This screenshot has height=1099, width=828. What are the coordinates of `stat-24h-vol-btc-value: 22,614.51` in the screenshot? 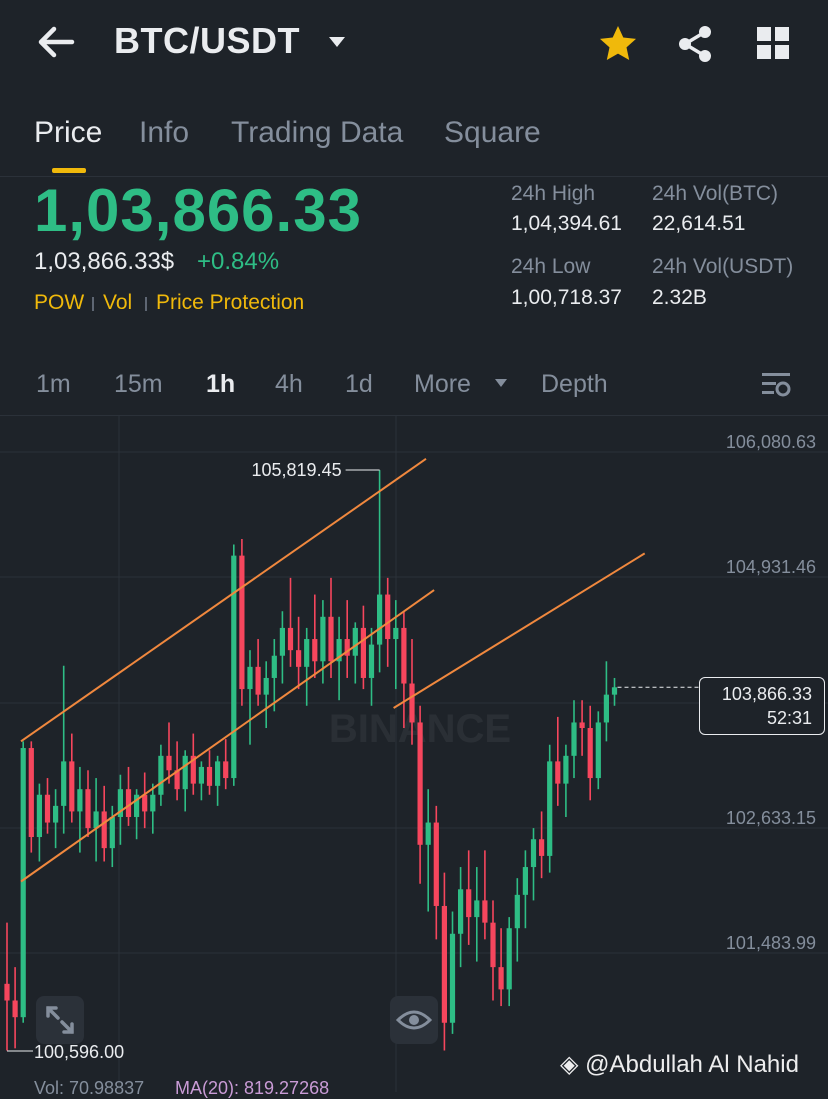 It's located at (699, 223).